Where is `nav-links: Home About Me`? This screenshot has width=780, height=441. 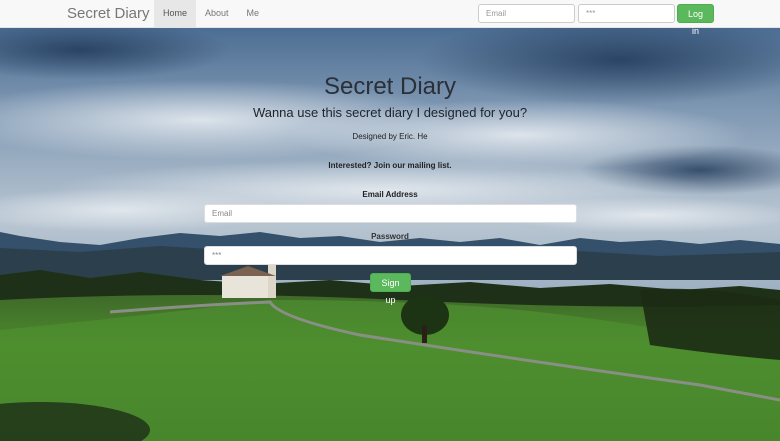
nav-links: Home About Me is located at coordinates (211, 13).